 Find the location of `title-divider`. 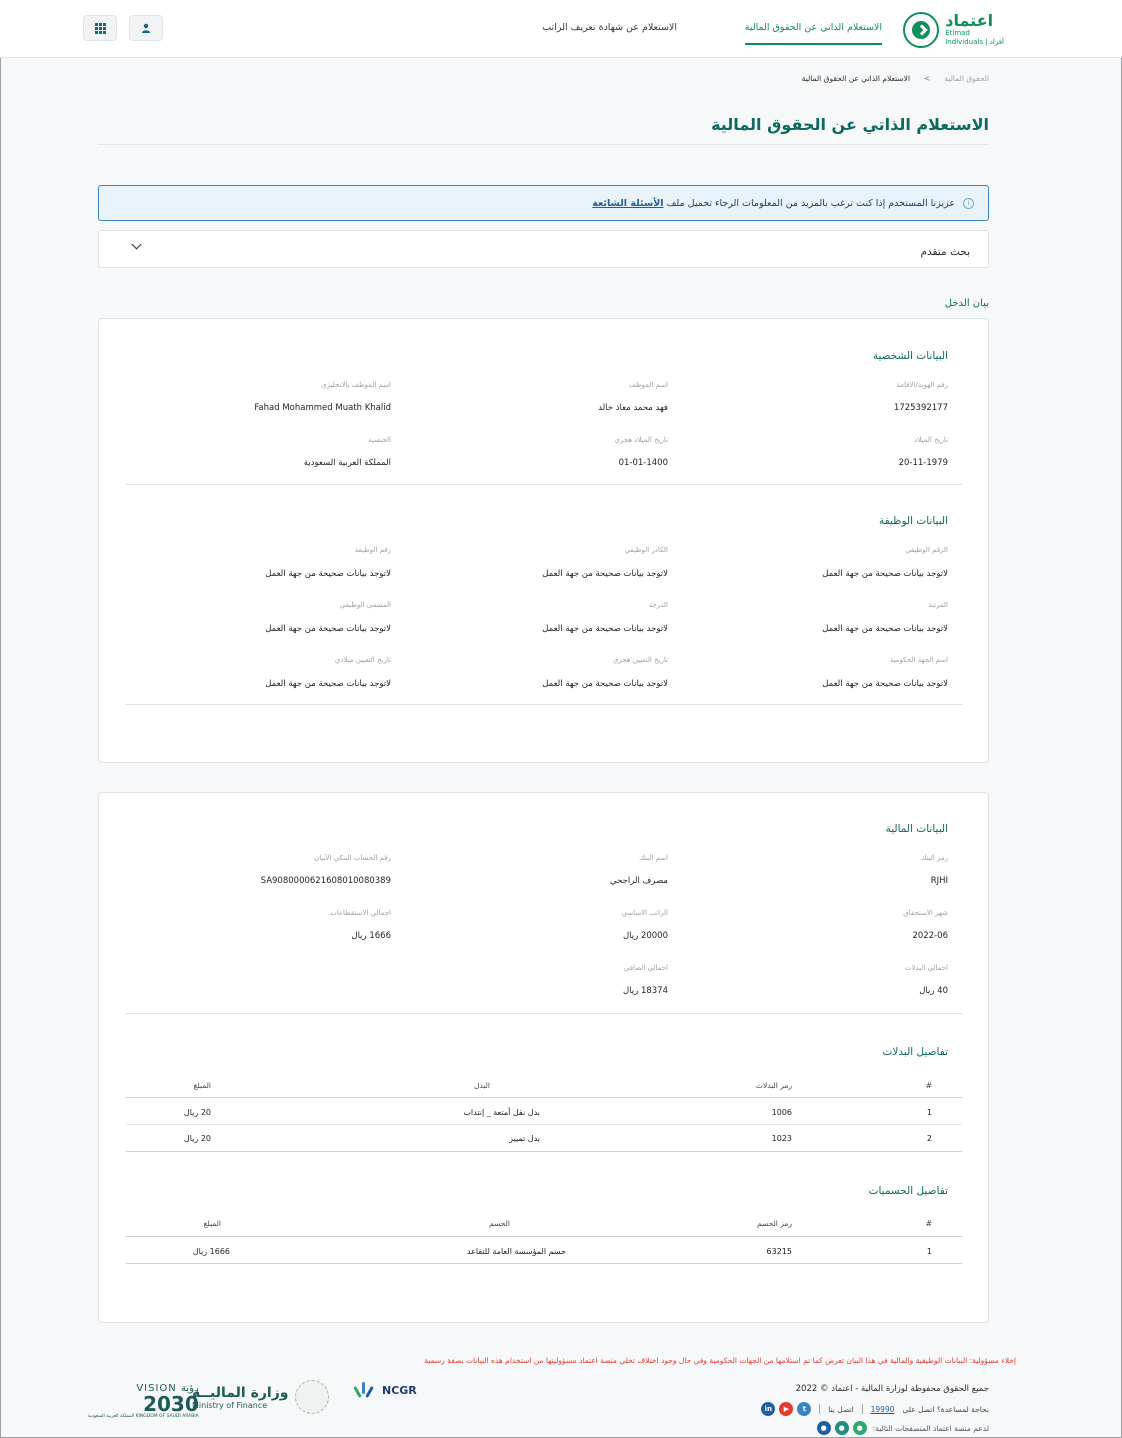

title-divider is located at coordinates (543, 144).